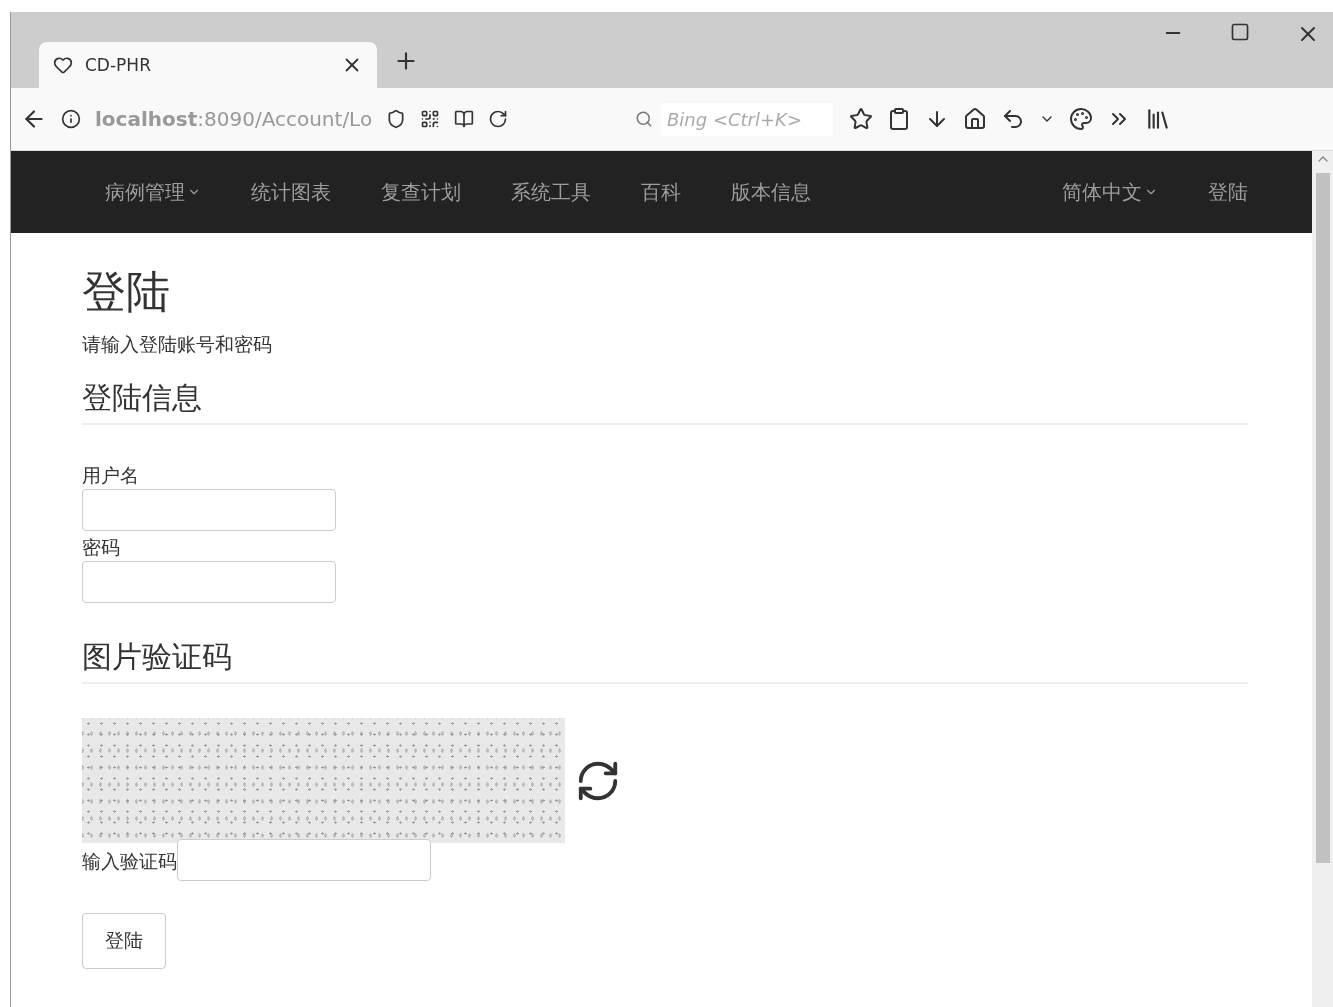  What do you see at coordinates (118, 65) in the screenshot?
I see `tab-title: CD-PHR` at bounding box center [118, 65].